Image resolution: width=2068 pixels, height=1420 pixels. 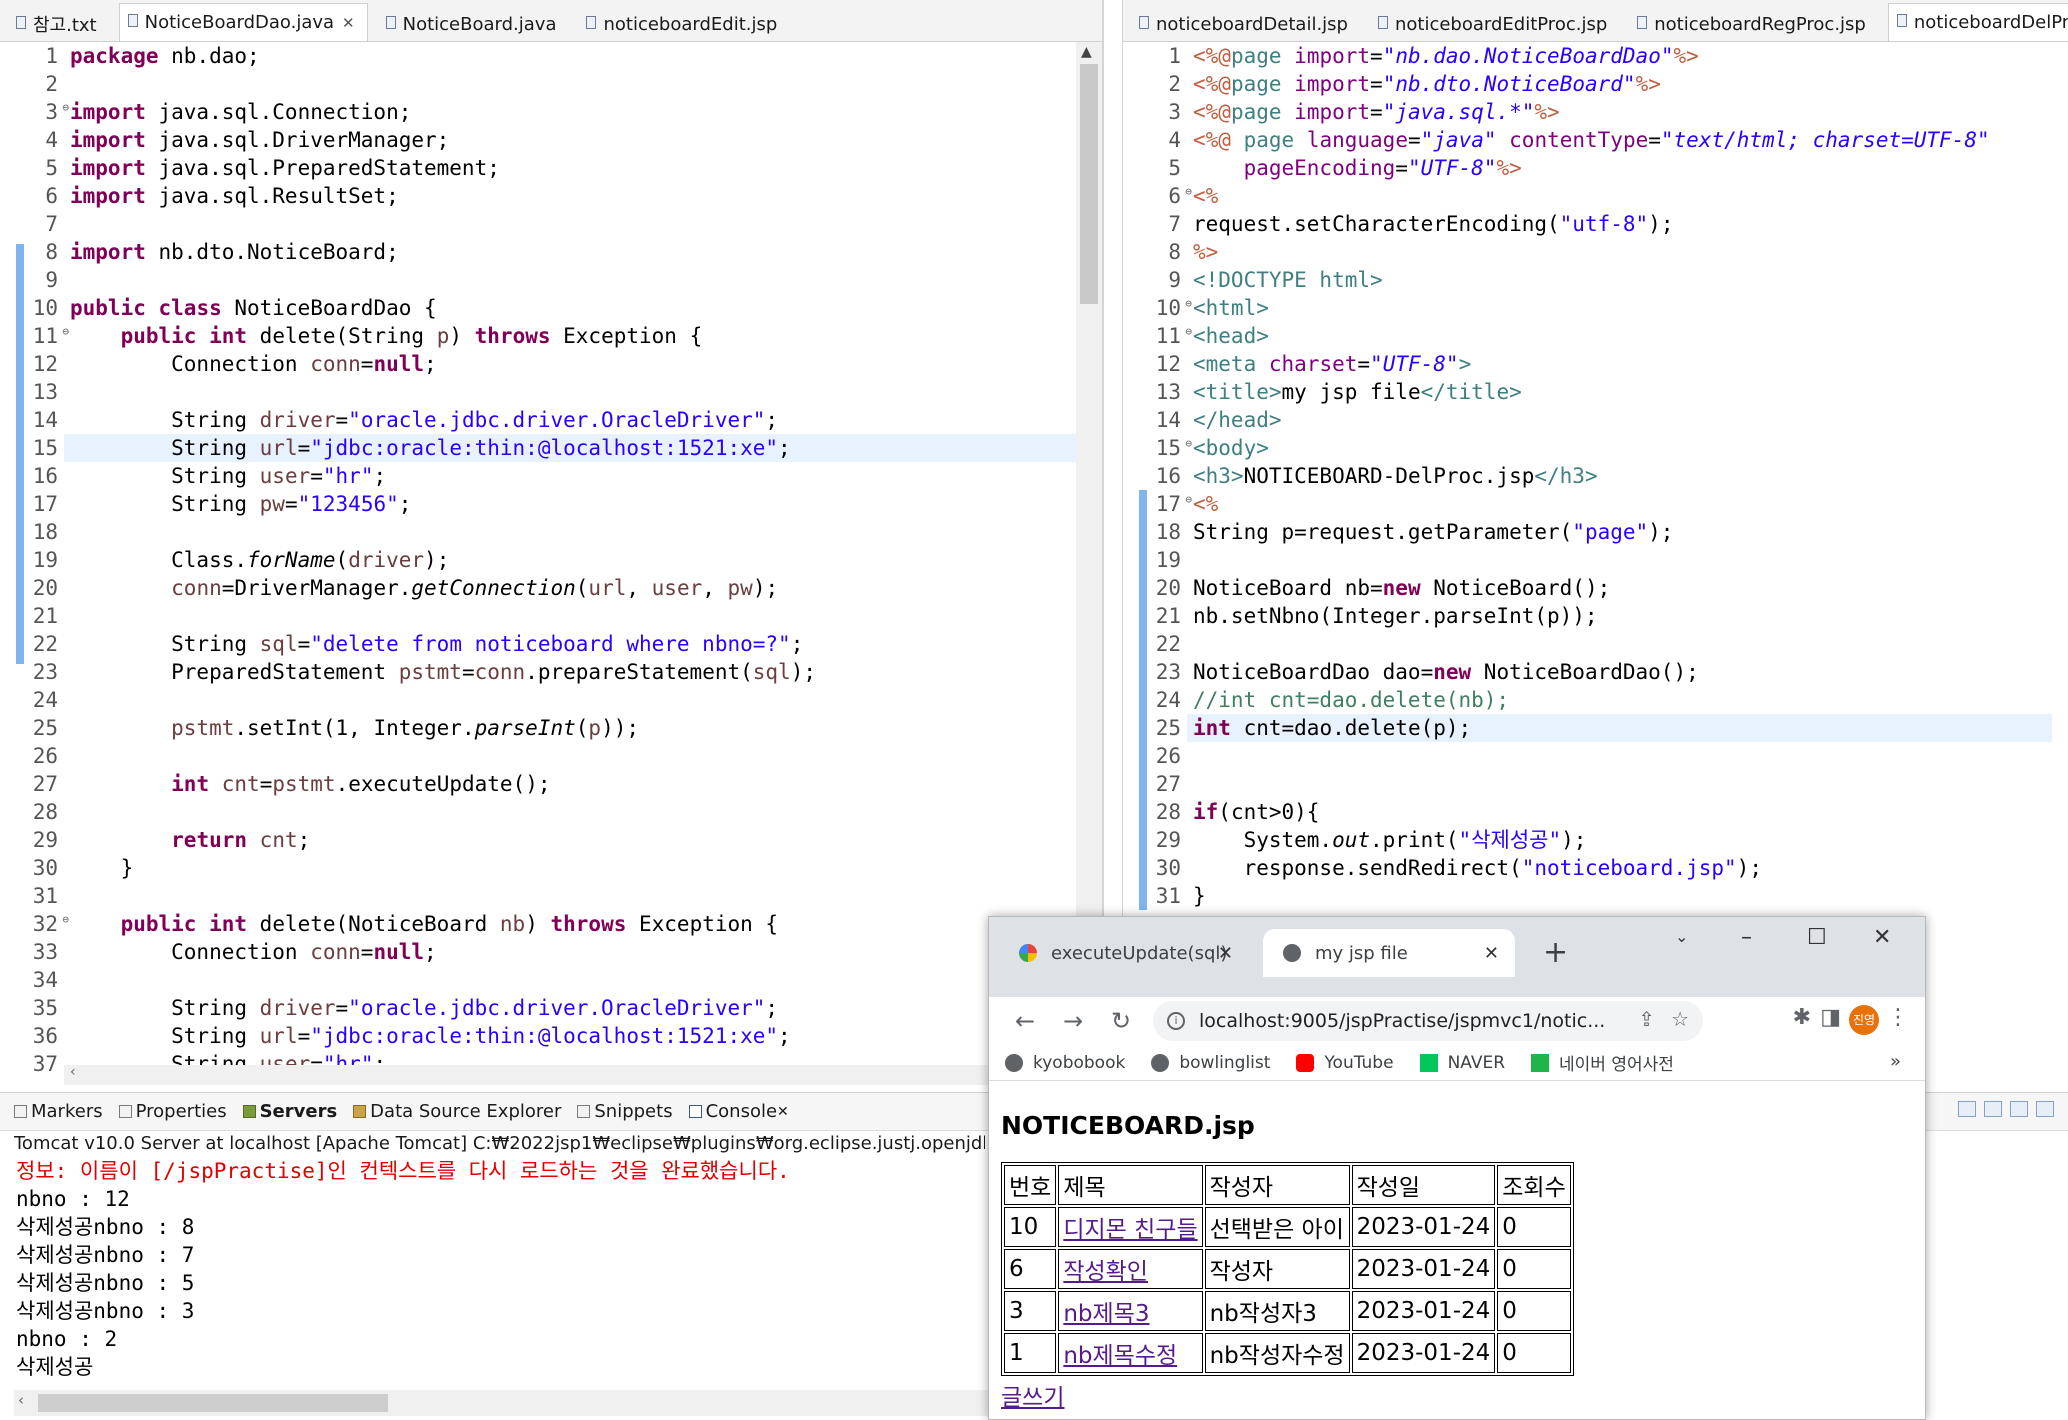 I want to click on code-line: 25 int cnt=dao.delete(p);, so click(x=1595, y=728).